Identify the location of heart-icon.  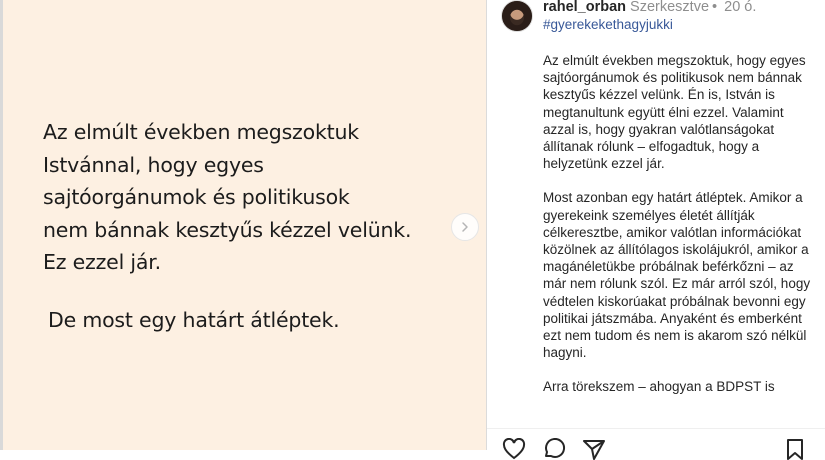
(514, 449).